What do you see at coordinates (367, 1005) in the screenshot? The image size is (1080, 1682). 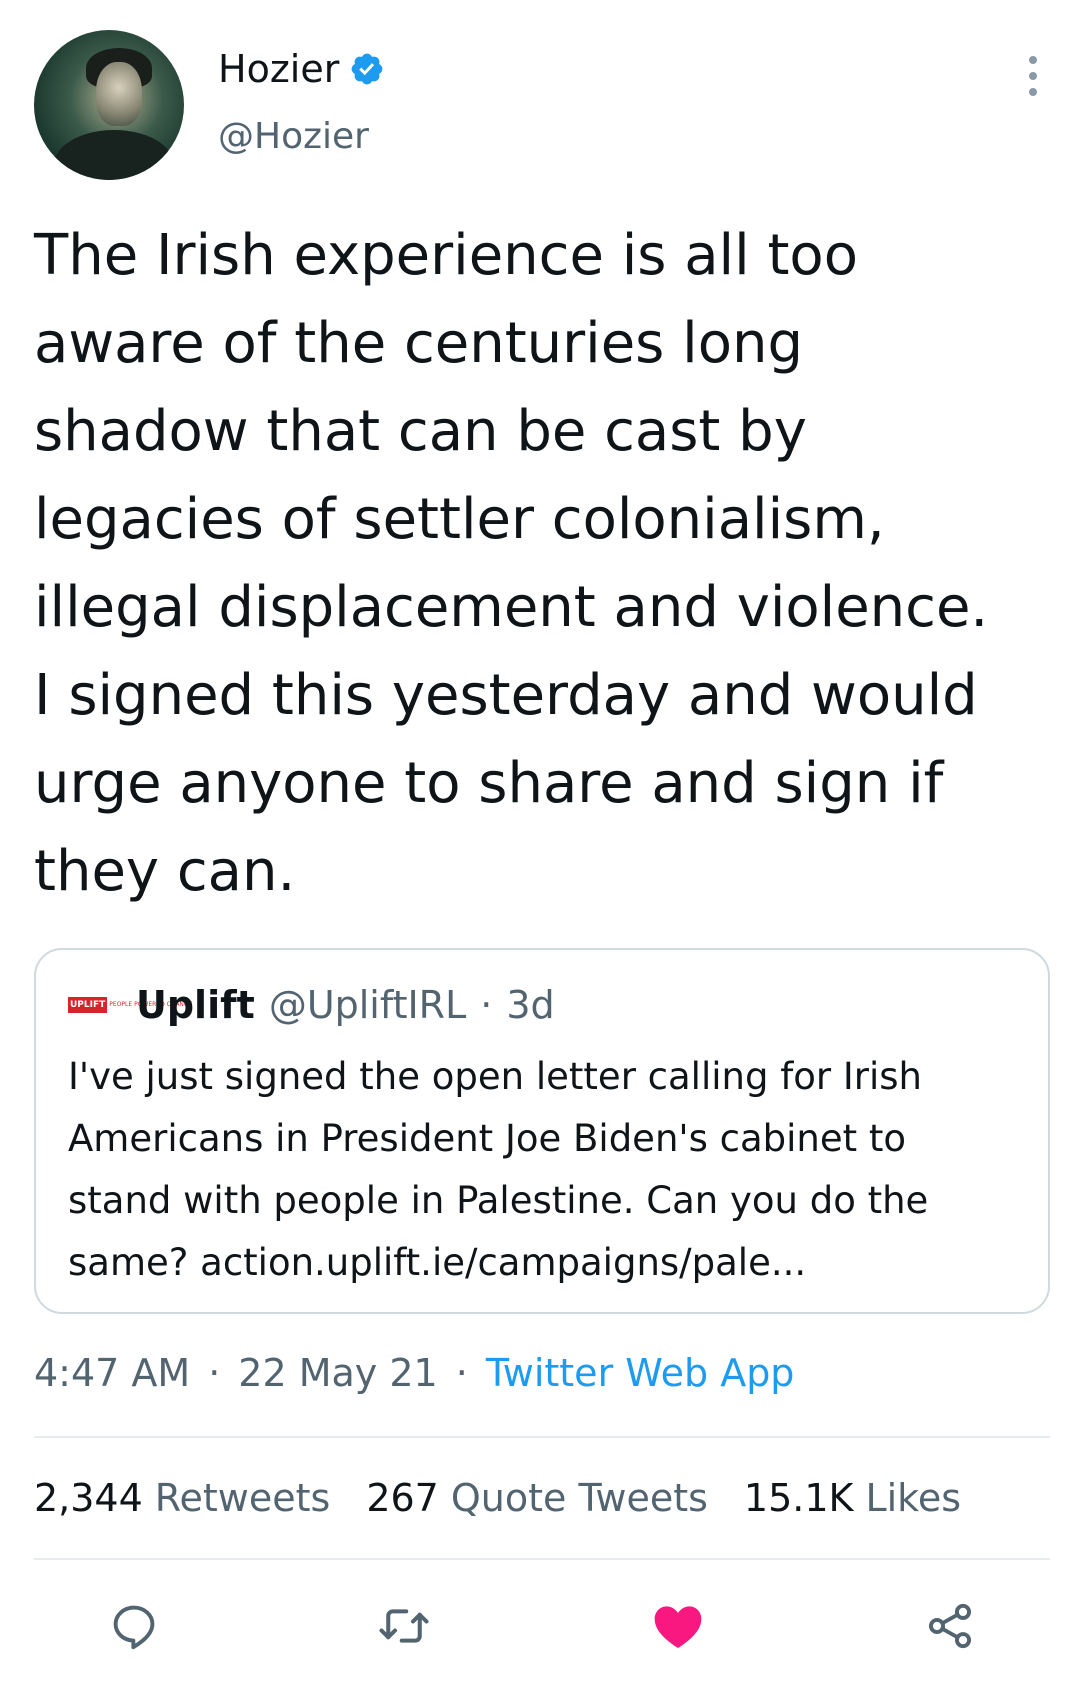 I see `quoted-author-handle: @UpliftIRL` at bounding box center [367, 1005].